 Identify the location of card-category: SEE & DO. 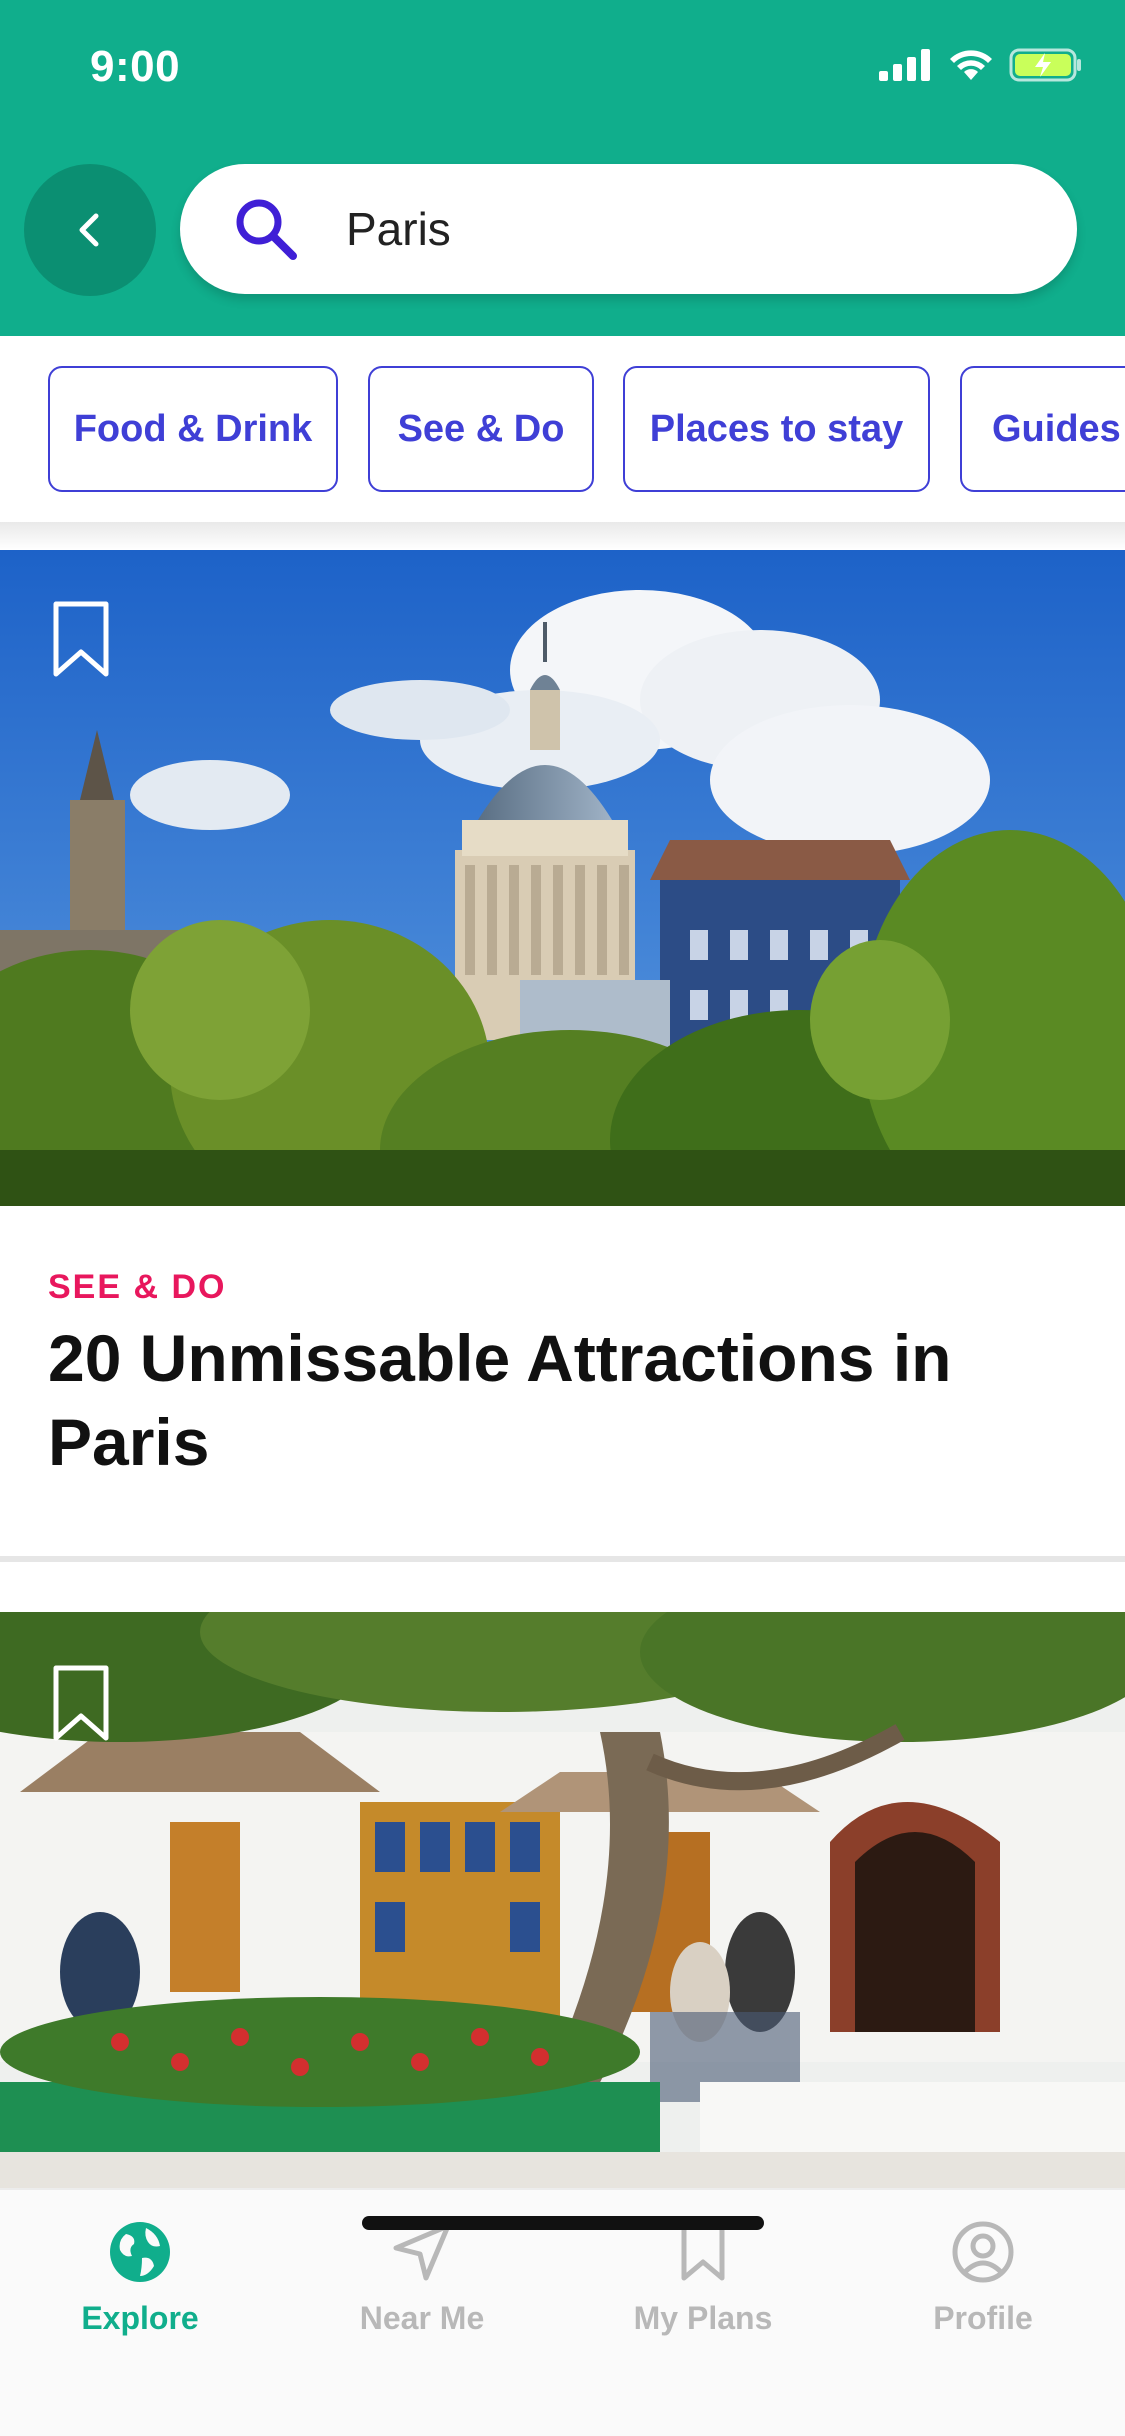
(137, 1287).